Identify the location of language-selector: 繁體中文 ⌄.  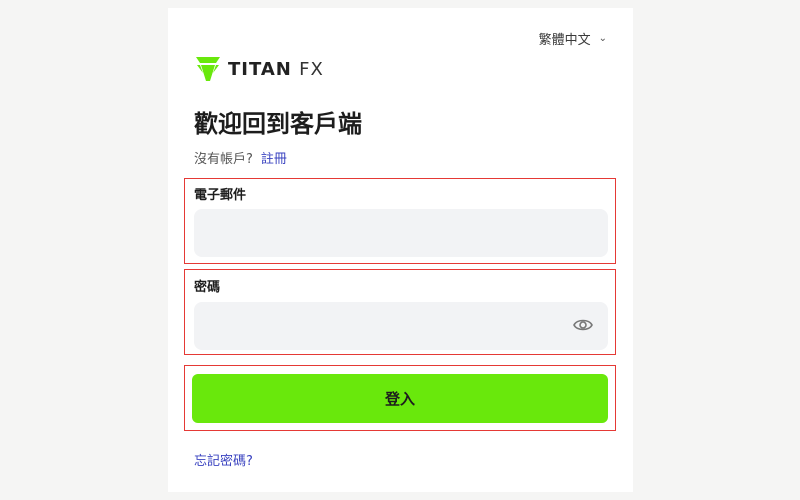
(573, 38).